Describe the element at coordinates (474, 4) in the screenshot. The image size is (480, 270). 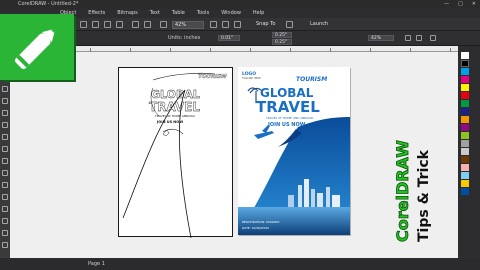
I see `close-button: ✕` at that location.